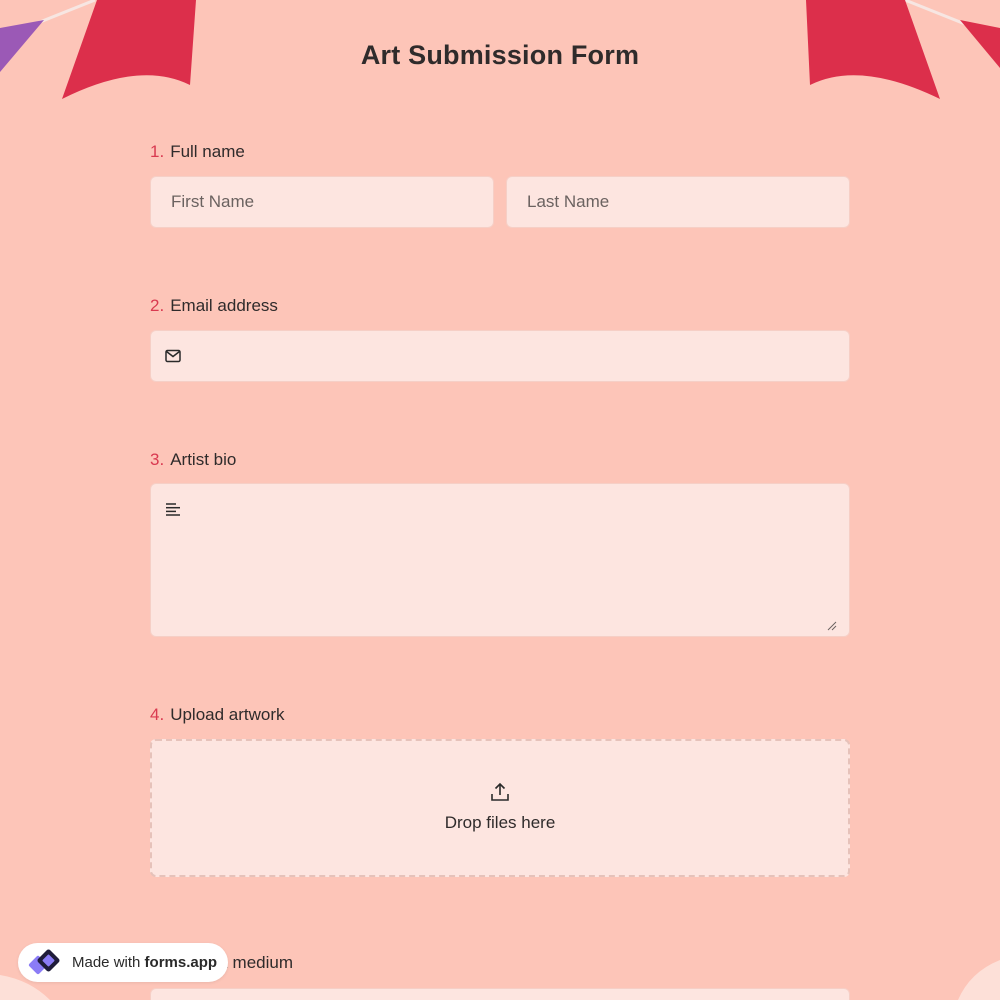 This screenshot has width=1000, height=1000. Describe the element at coordinates (568, 201) in the screenshot. I see `last-name-placeholder: Last Name` at that location.